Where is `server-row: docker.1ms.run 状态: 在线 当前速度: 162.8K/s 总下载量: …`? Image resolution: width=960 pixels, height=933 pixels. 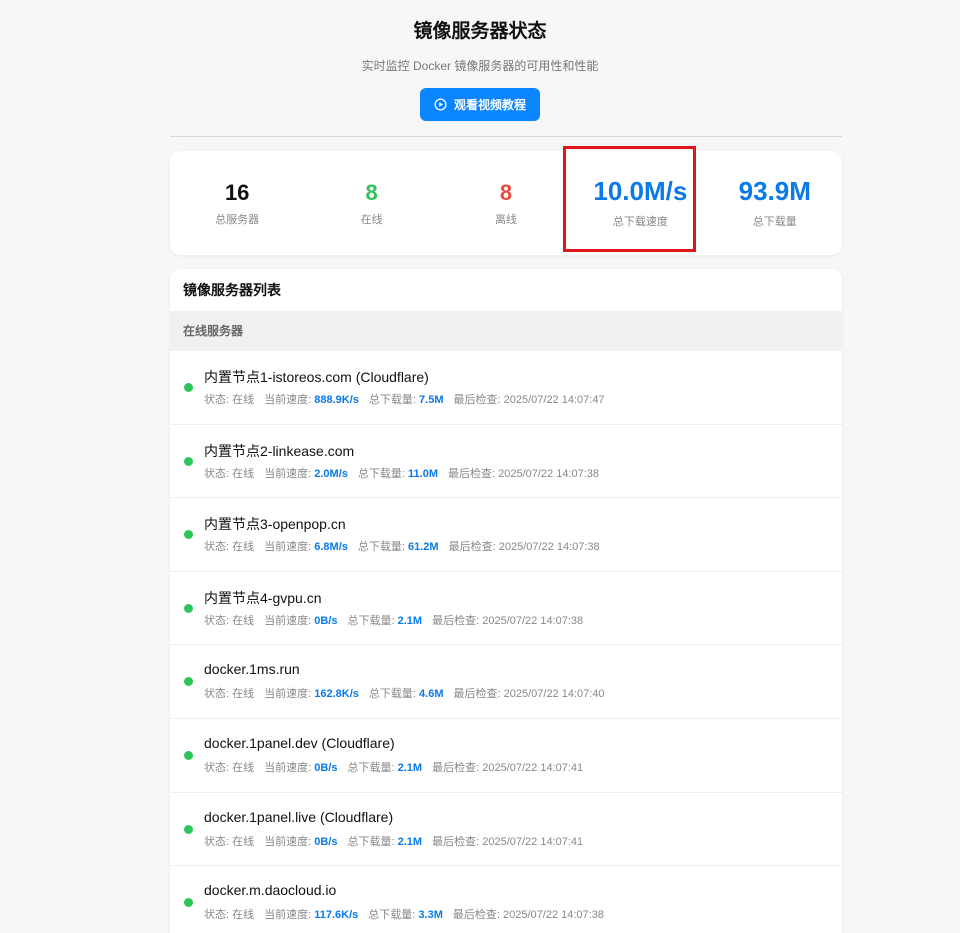
server-row: docker.1ms.run 状态: 在线 当前速度: 162.8K/s 总下载量: … is located at coordinates (506, 682).